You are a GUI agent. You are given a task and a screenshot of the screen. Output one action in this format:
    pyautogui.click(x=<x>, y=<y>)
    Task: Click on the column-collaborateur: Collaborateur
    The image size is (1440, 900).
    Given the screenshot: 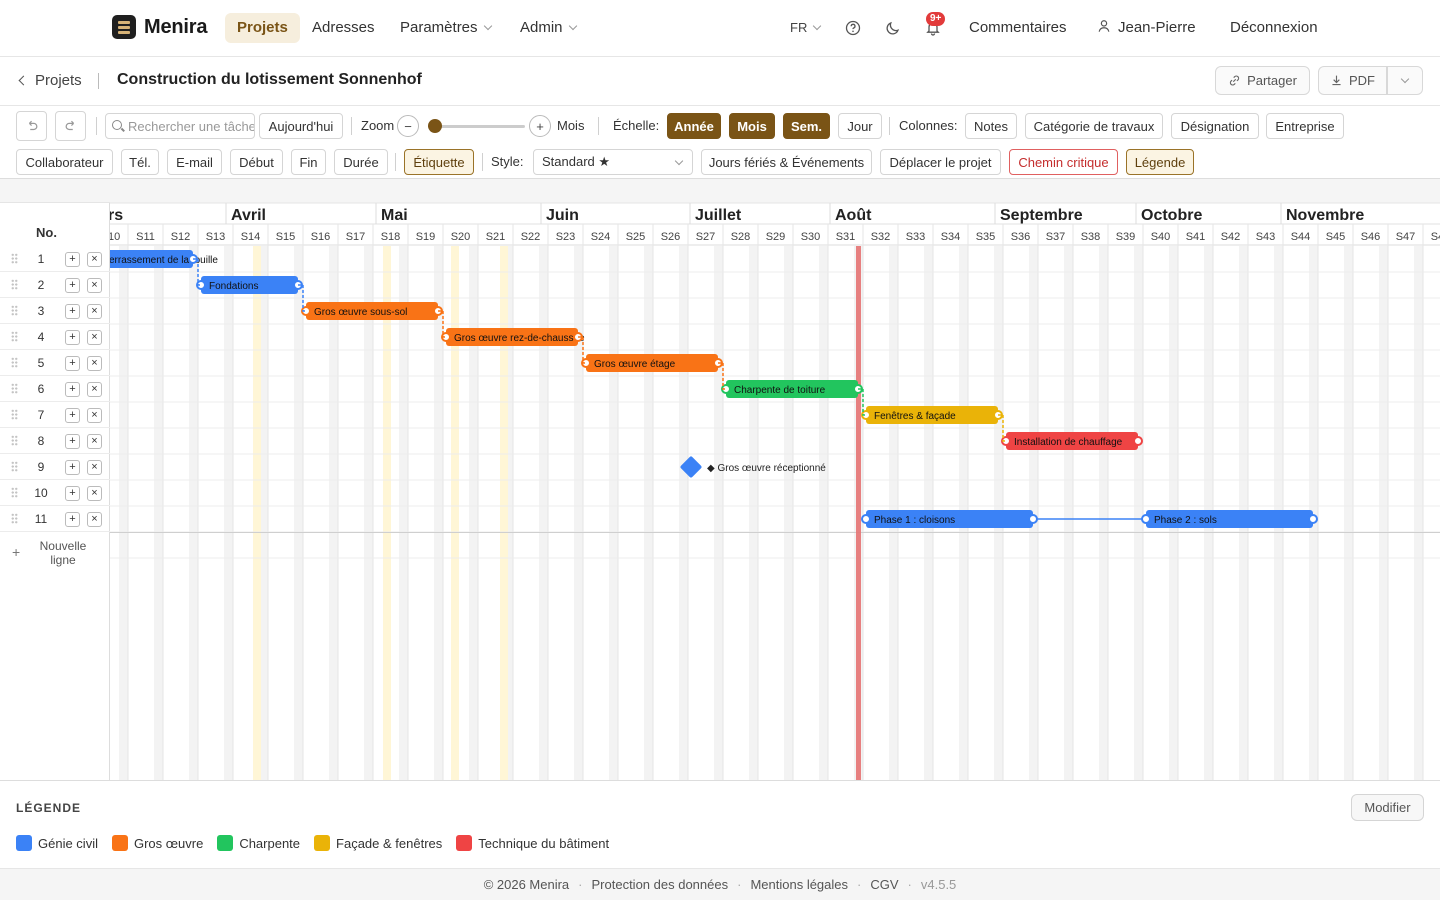 What is the action you would take?
    pyautogui.click(x=64, y=162)
    